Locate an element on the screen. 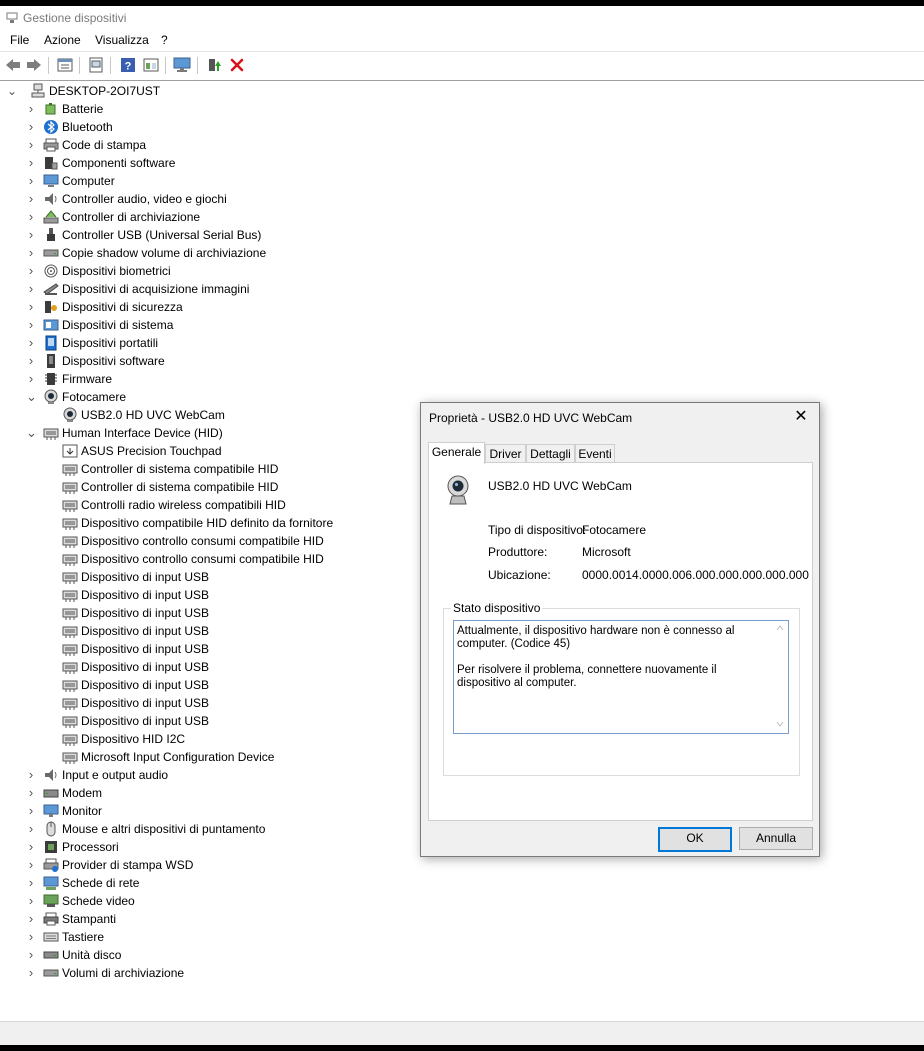  tree-item: Firmware is located at coordinates (77, 379).